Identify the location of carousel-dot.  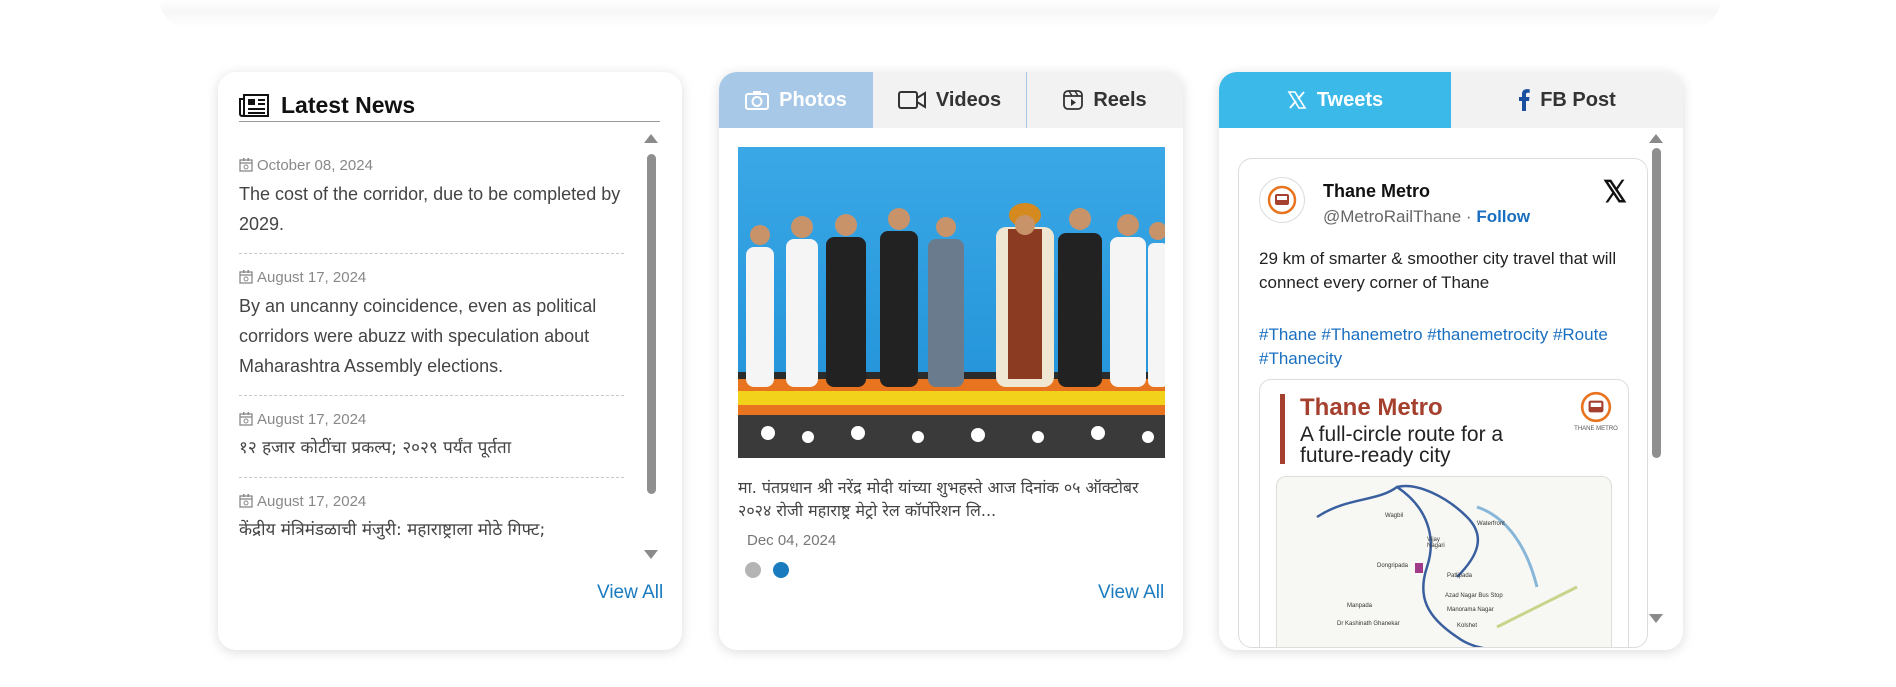
(753, 570).